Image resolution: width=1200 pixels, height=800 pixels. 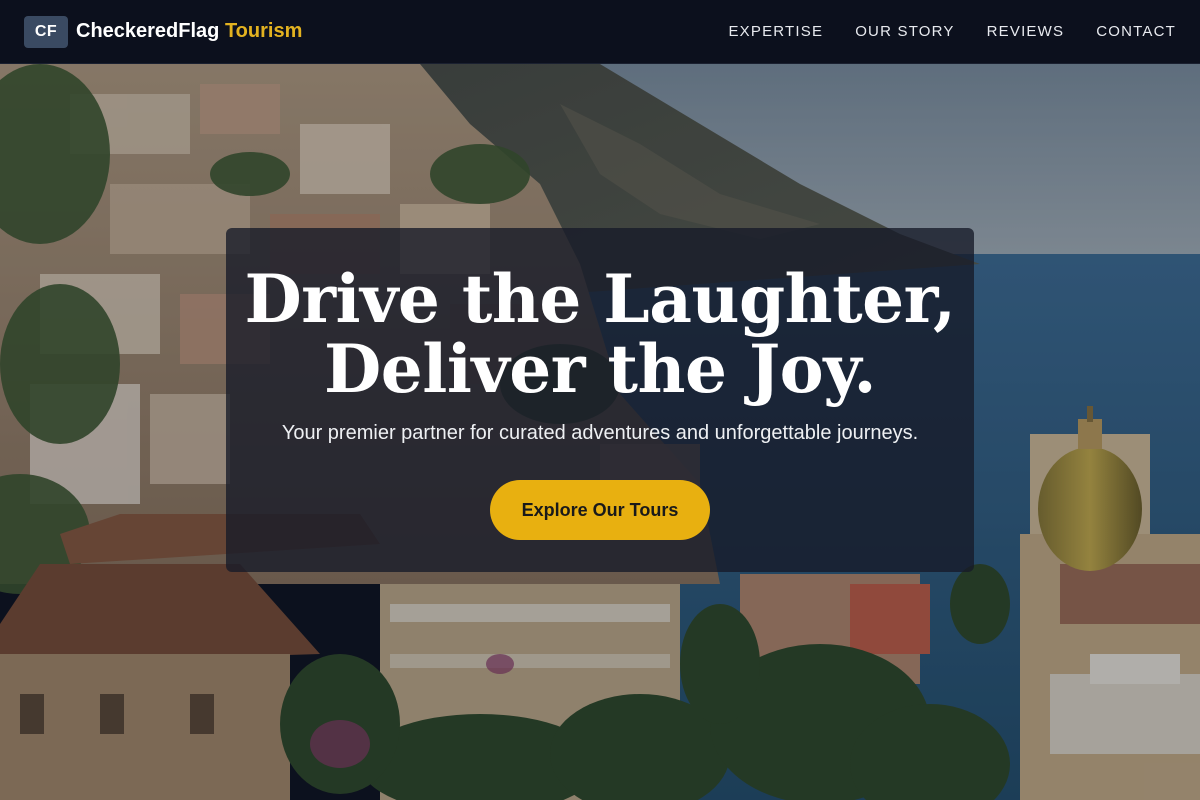 What do you see at coordinates (775, 31) in the screenshot?
I see `nav-link-expertise: EXPERTISE` at bounding box center [775, 31].